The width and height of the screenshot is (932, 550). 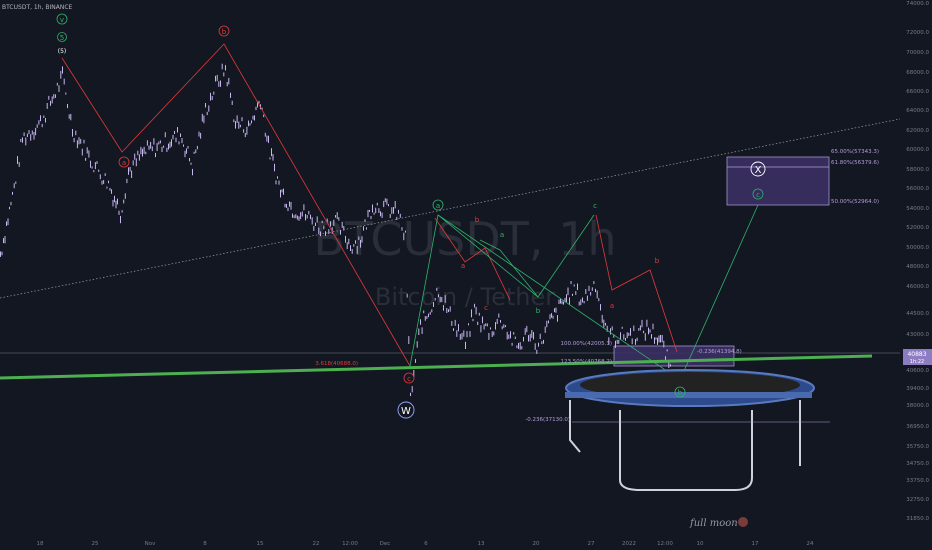 I want to click on branding-text: full moon, so click(x=713, y=523).